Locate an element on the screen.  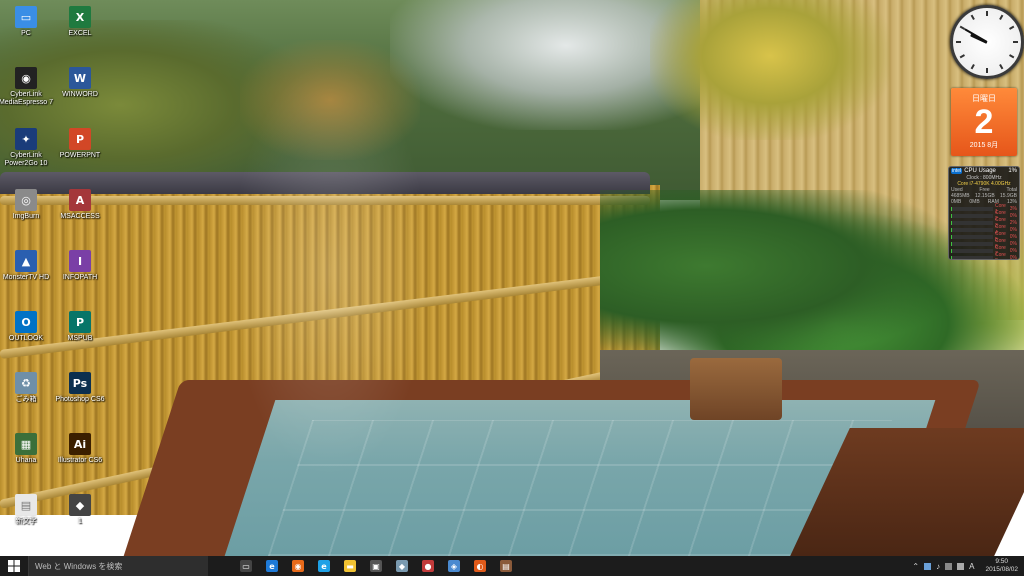
taskbar-app-b-button: ● is located at coordinates (428, 566).